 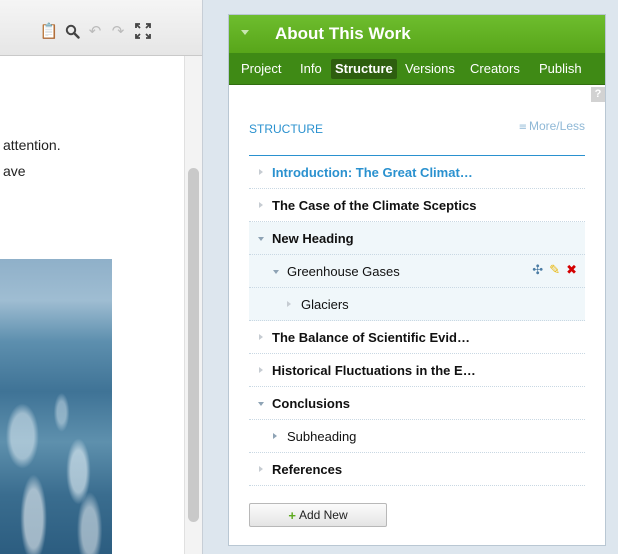 What do you see at coordinates (571, 271) in the screenshot?
I see `delete-icon: ✖` at bounding box center [571, 271].